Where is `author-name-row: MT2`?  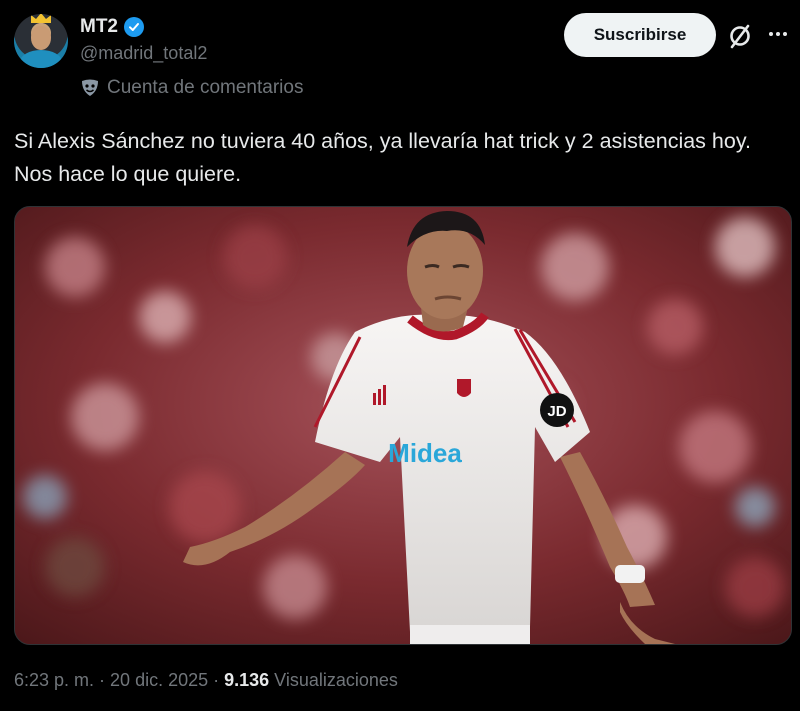 author-name-row: MT2 is located at coordinates (112, 27).